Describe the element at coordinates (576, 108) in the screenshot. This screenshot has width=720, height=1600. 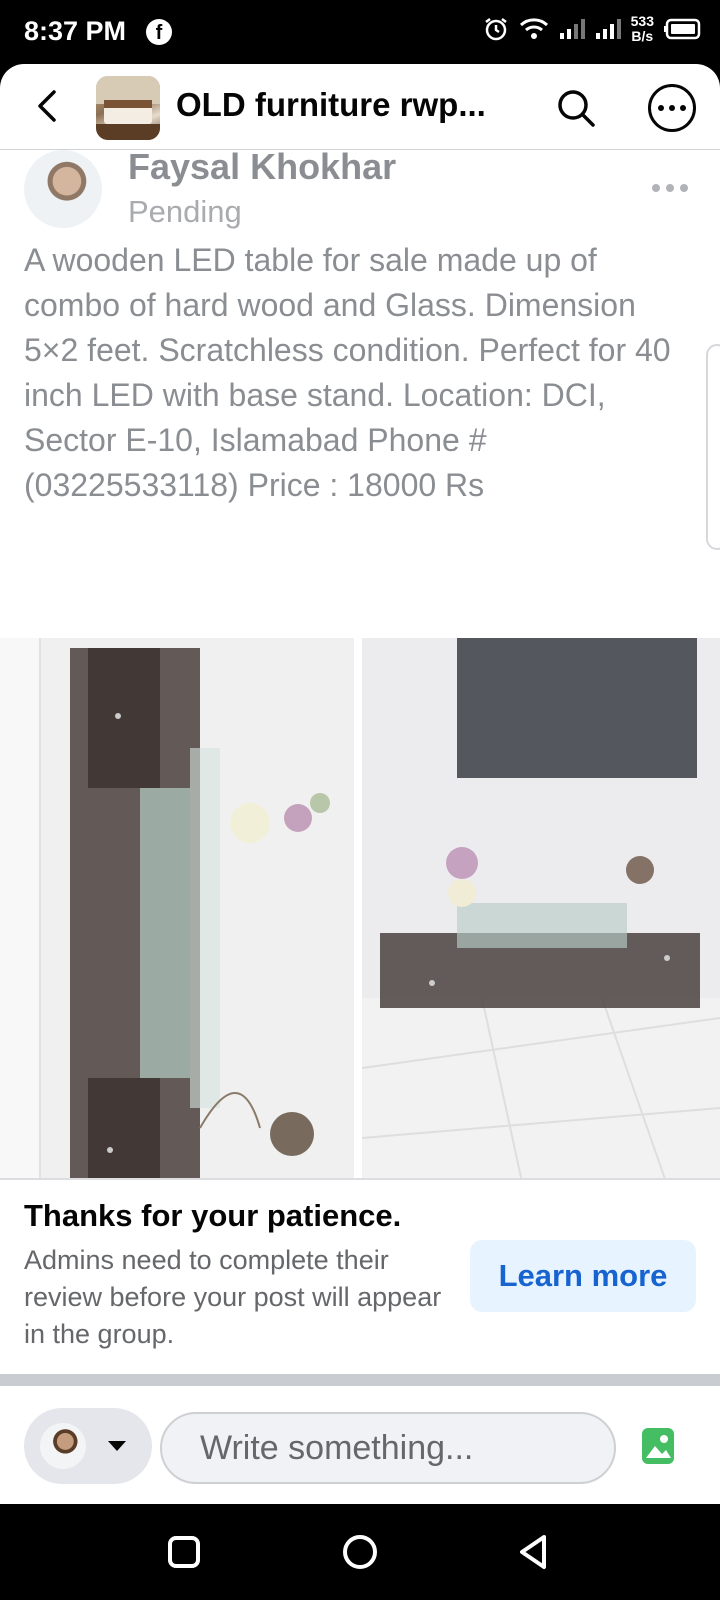
I see `search-icon` at that location.